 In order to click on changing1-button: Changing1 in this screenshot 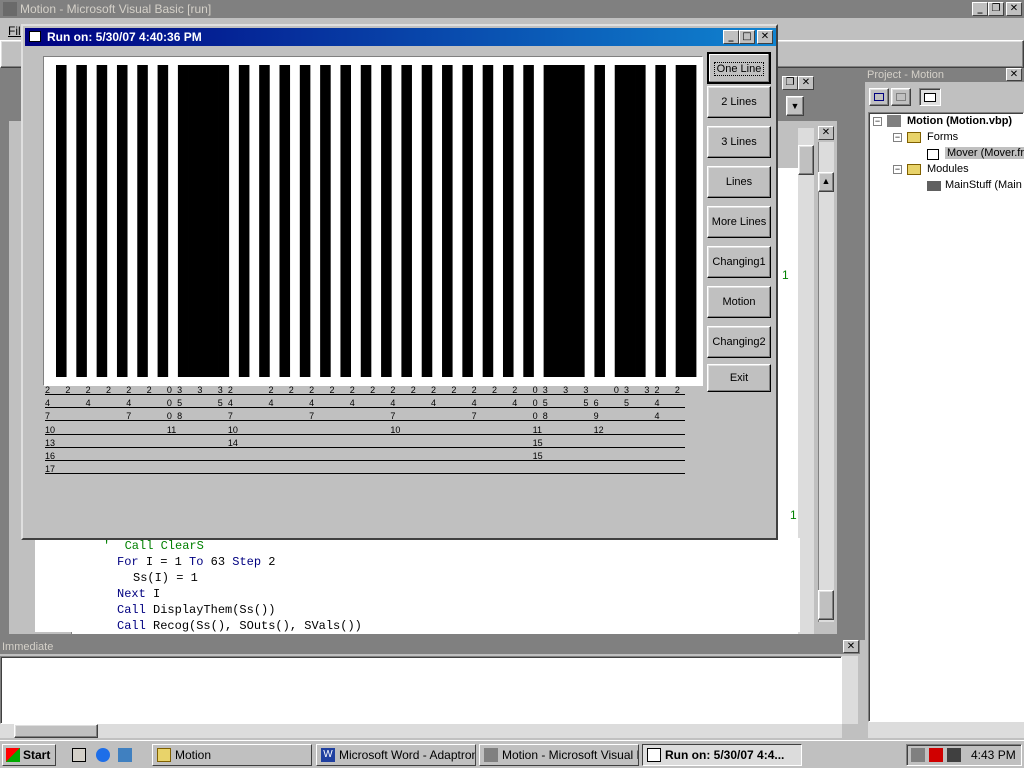, I will do `click(739, 262)`.